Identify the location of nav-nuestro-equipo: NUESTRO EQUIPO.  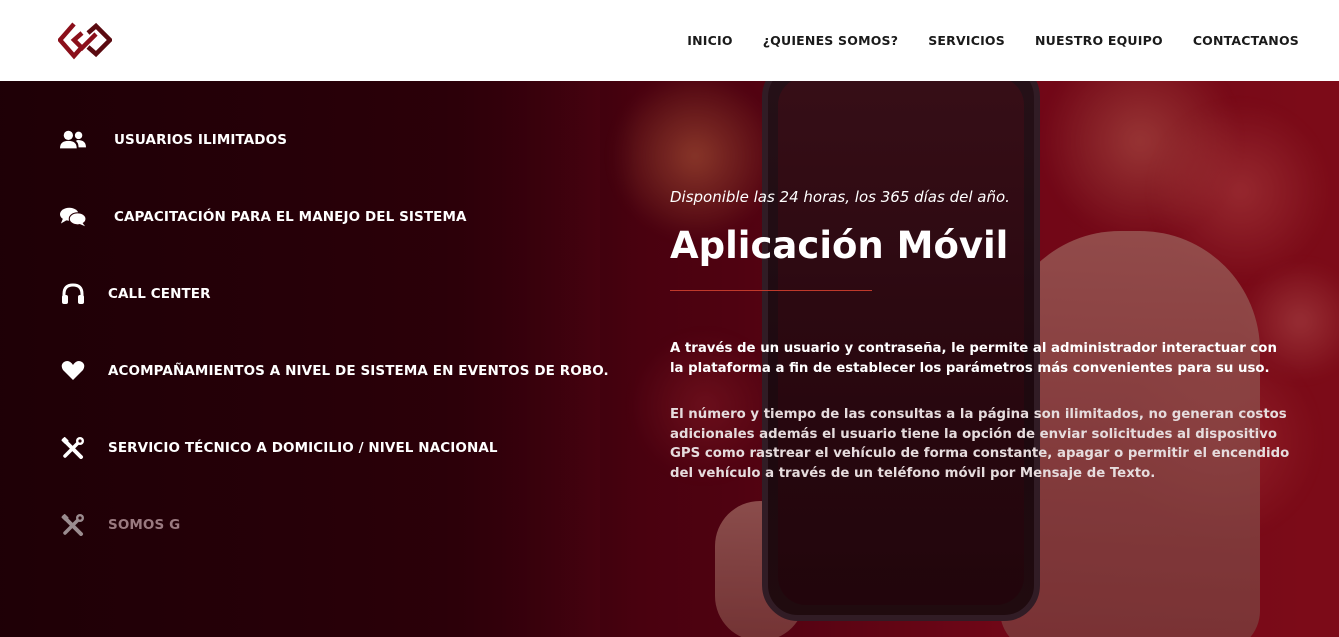
(1099, 40).